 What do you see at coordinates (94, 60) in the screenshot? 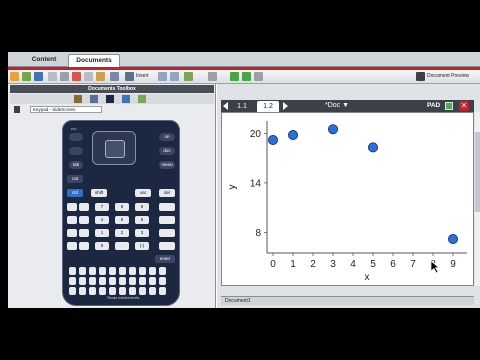
I see `tab-documents: Documents` at bounding box center [94, 60].